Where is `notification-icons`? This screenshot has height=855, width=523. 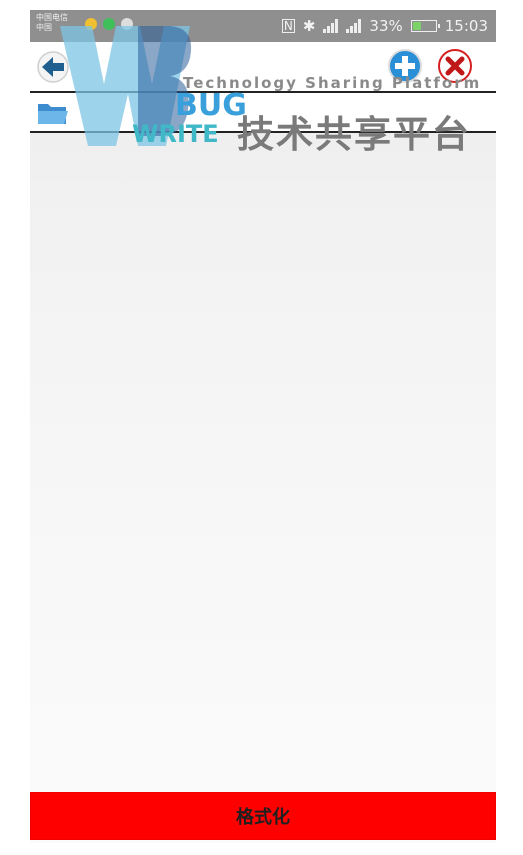
notification-icons is located at coordinates (109, 24).